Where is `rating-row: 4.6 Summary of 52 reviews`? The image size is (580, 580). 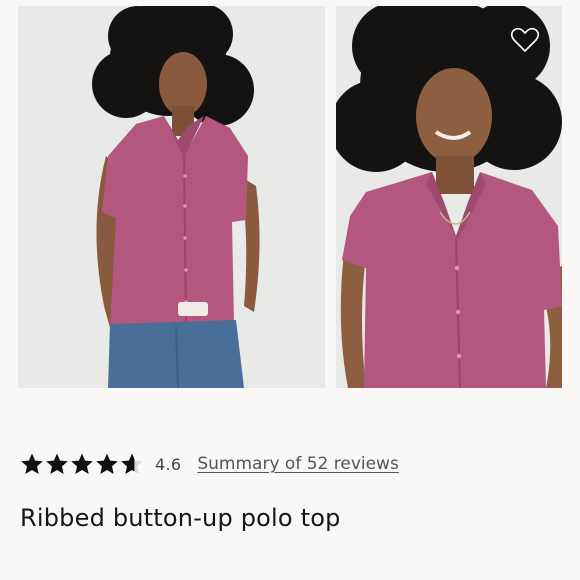 rating-row: 4.6 Summary of 52 reviews is located at coordinates (209, 464).